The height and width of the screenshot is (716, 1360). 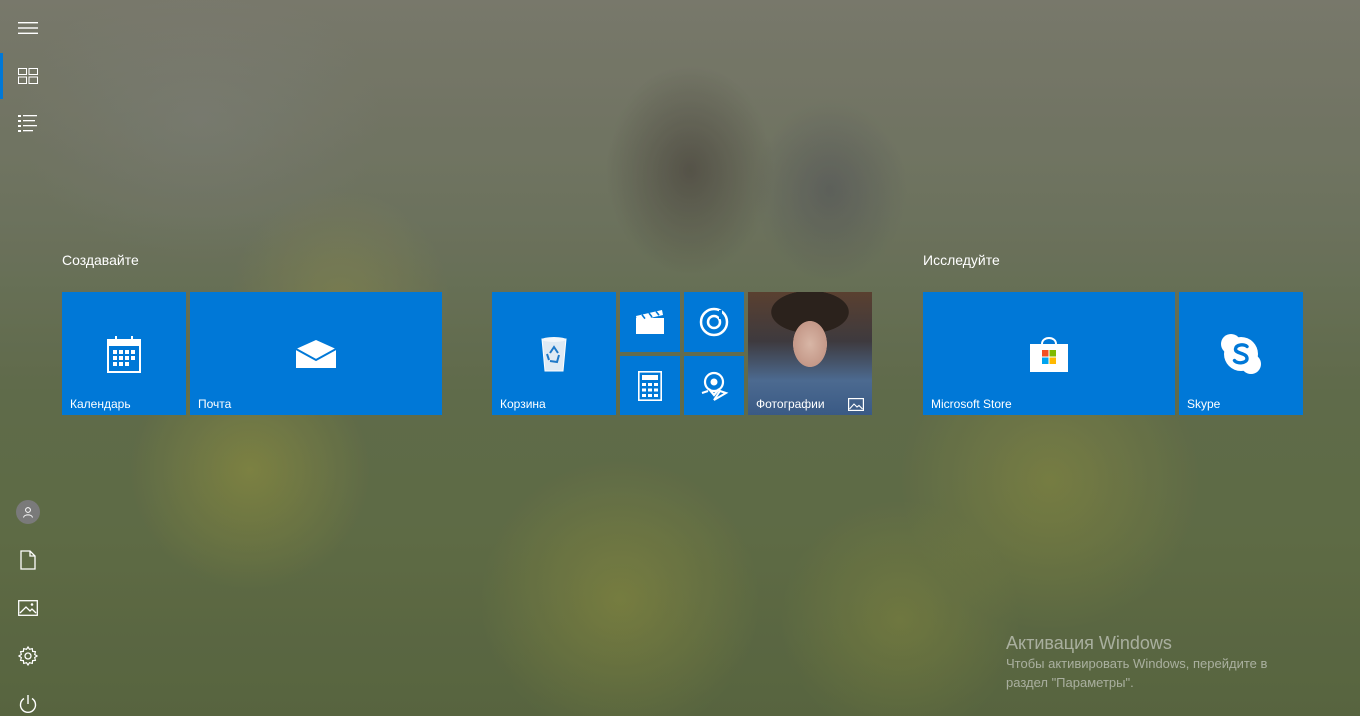 I want to click on settings-gear-icon, so click(x=28, y=656).